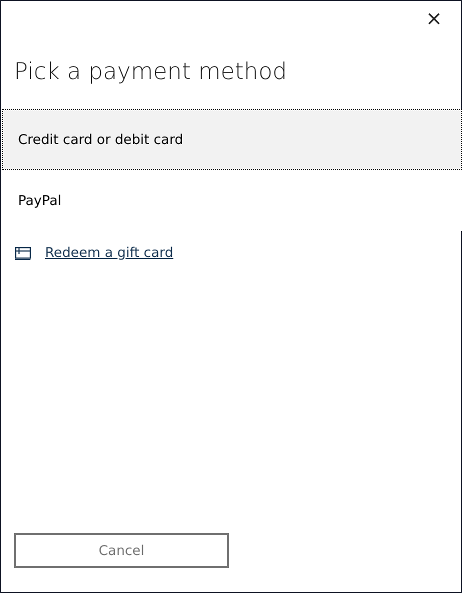  What do you see at coordinates (232, 139) in the screenshot?
I see `payment-option: Credit card or debit card` at bounding box center [232, 139].